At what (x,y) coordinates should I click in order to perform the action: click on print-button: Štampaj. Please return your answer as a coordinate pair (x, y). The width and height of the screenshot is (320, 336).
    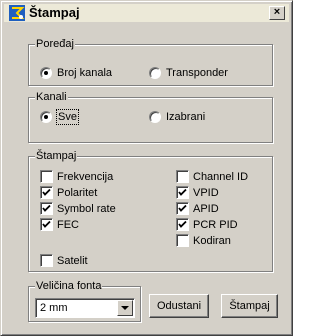
    Looking at the image, I should click on (249, 306).